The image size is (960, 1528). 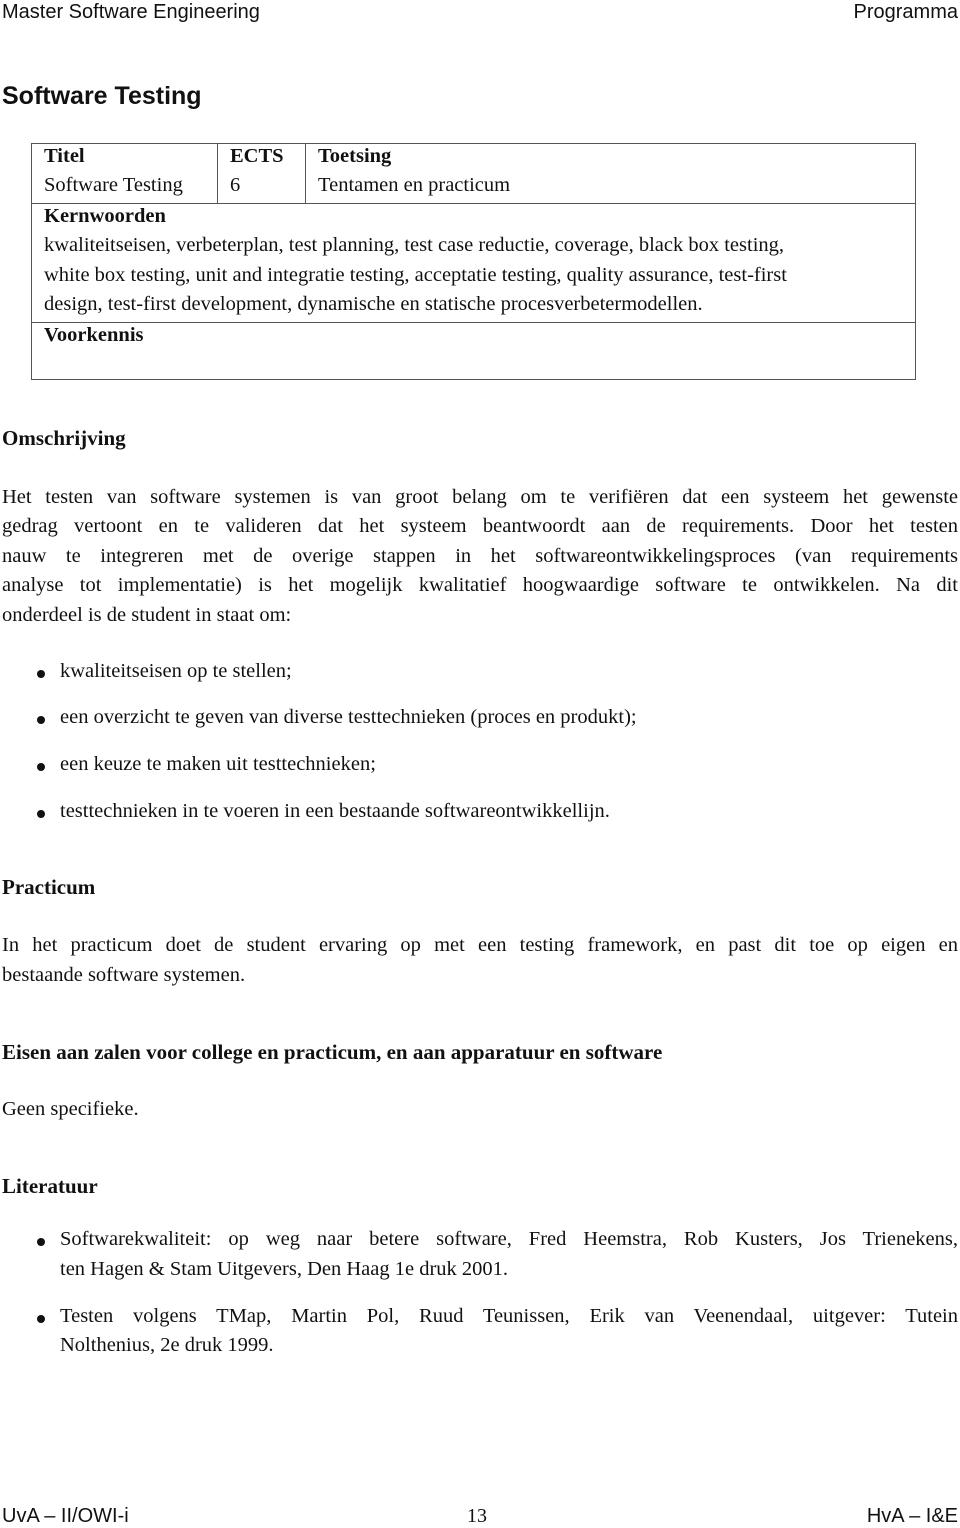 I want to click on page-number: 13, so click(x=477, y=1516).